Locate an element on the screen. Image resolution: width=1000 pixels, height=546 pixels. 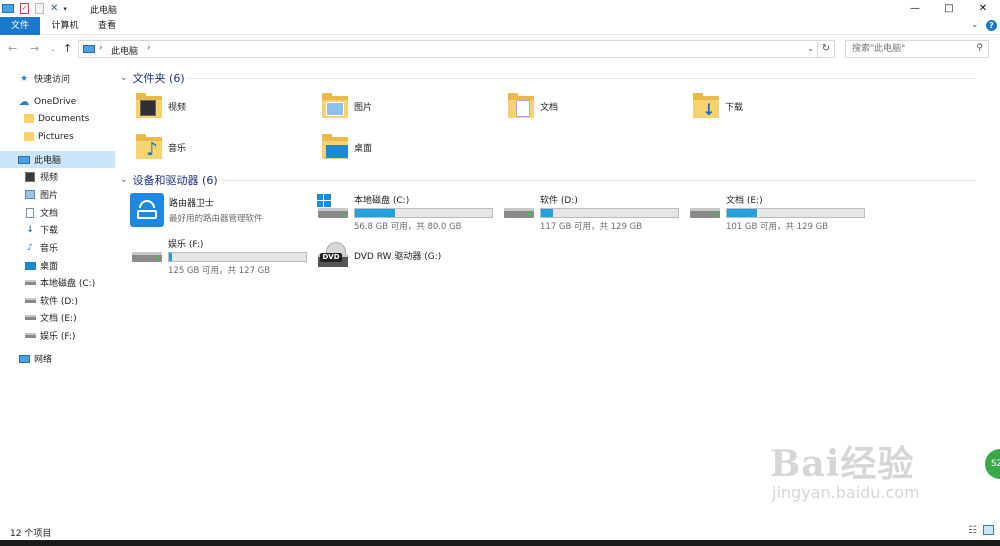
sidebar-item-desktop: 桌面 is located at coordinates (57, 265).